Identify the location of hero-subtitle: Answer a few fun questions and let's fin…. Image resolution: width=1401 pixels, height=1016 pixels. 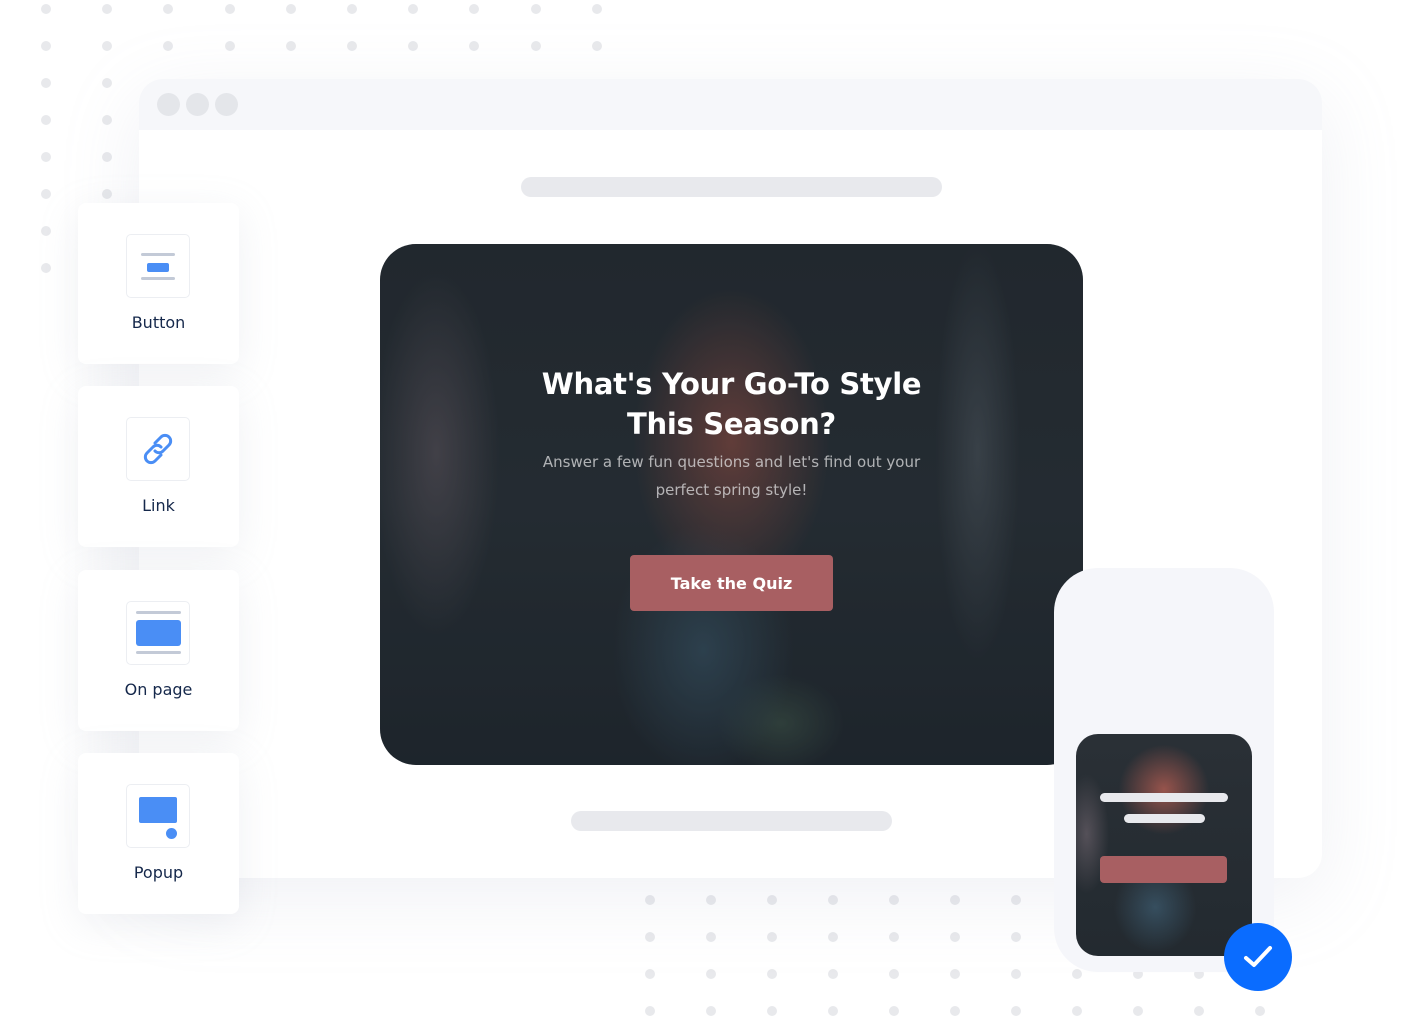
(731, 476).